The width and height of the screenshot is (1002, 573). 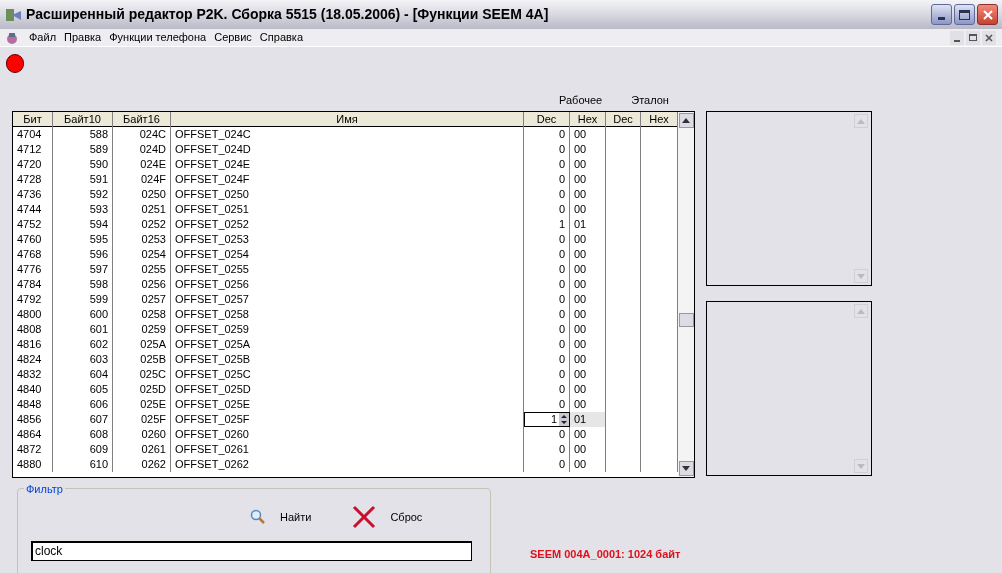 I want to click on table-cell: 4840, so click(x=33, y=389).